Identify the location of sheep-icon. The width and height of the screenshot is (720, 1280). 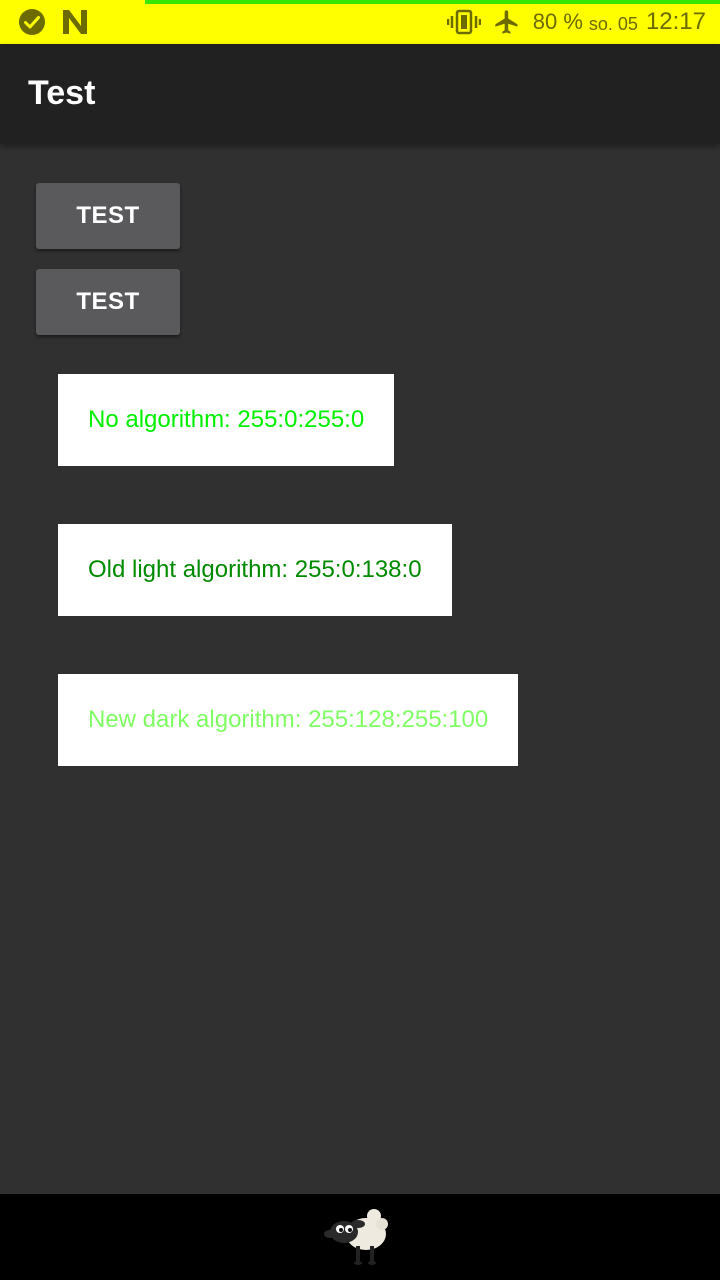
(360, 1237).